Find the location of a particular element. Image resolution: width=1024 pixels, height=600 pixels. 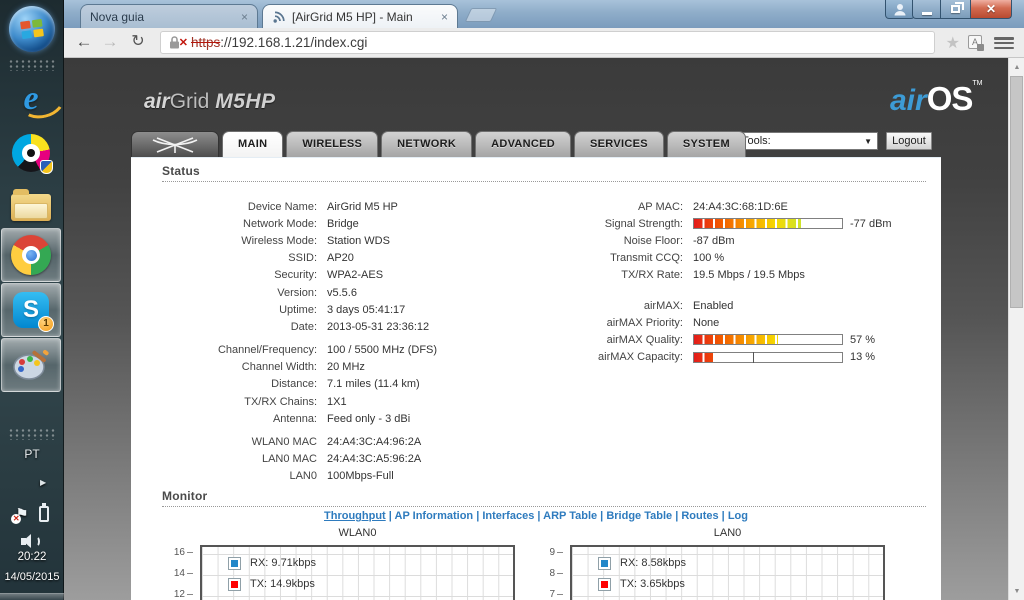

taskbar-item-paint is located at coordinates (31, 365).